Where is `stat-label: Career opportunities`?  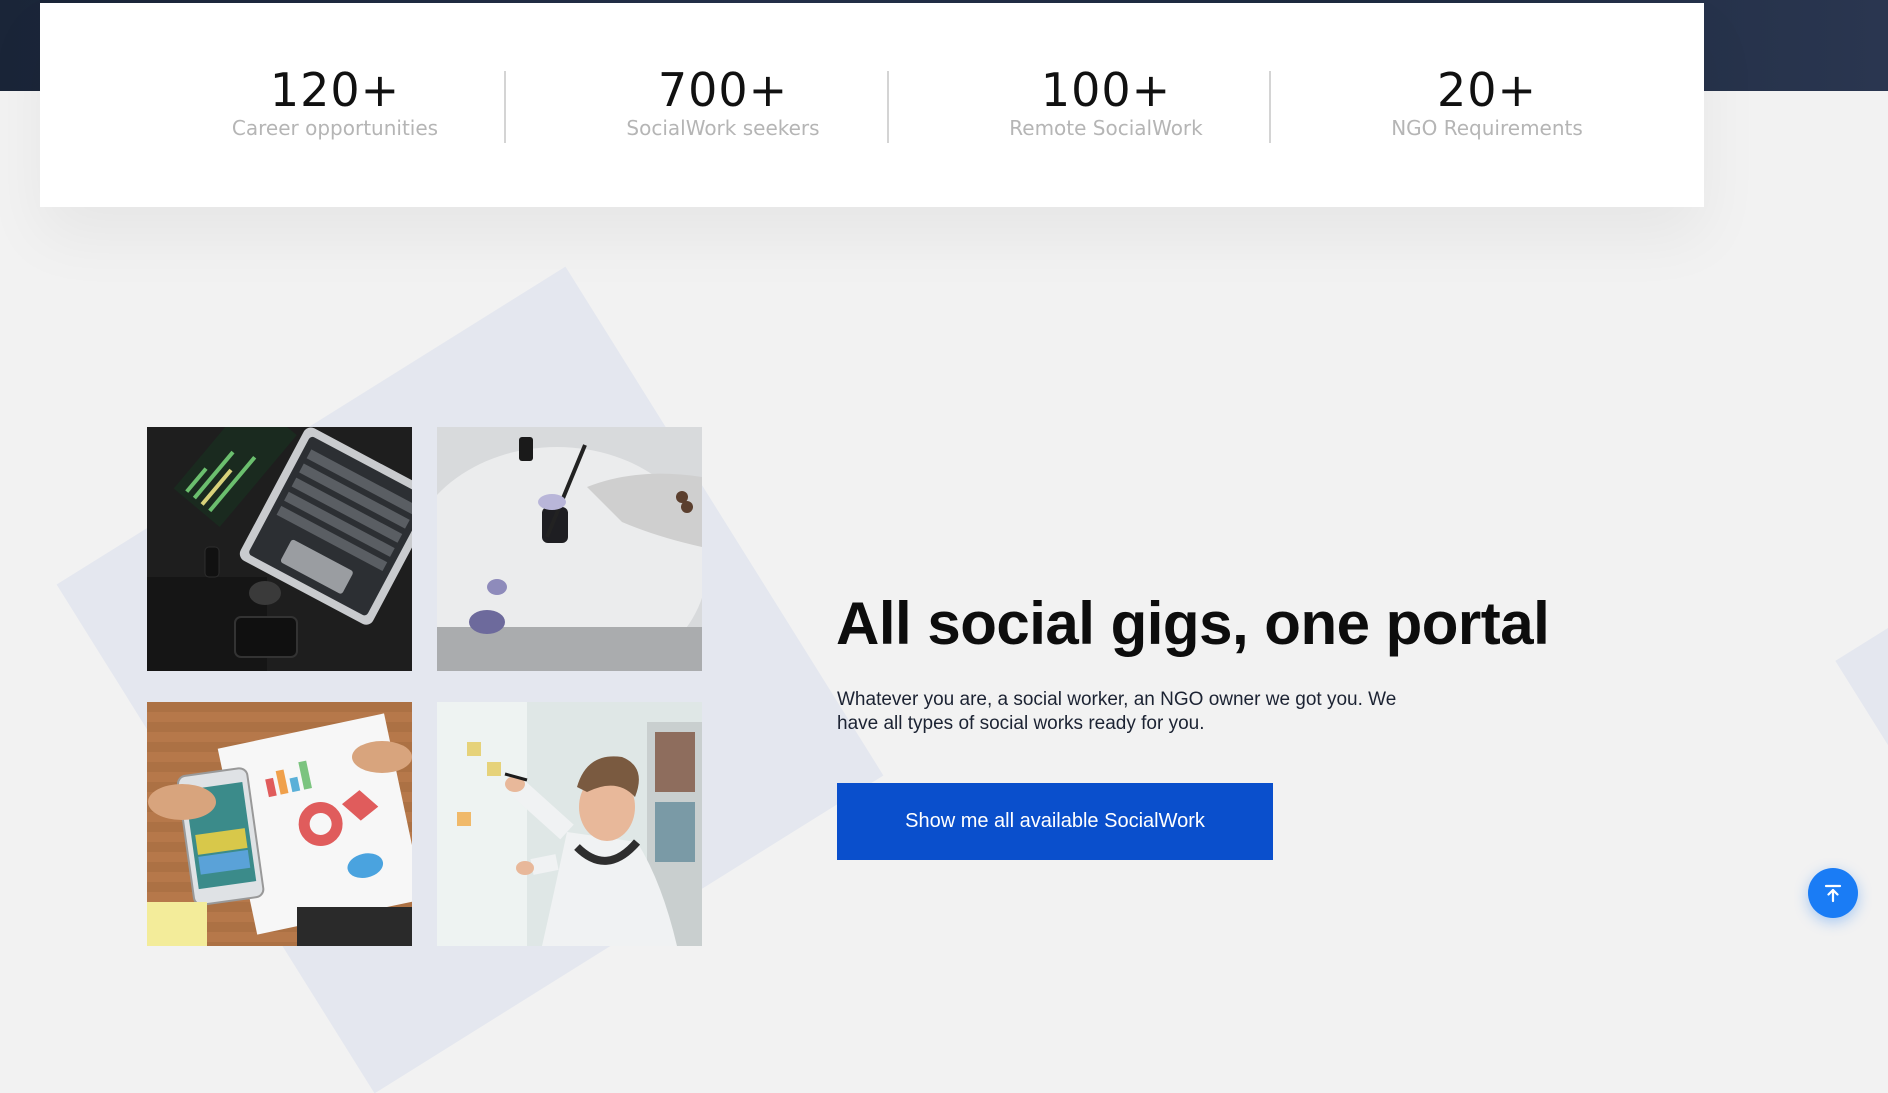
stat-label: Career opportunities is located at coordinates (335, 128).